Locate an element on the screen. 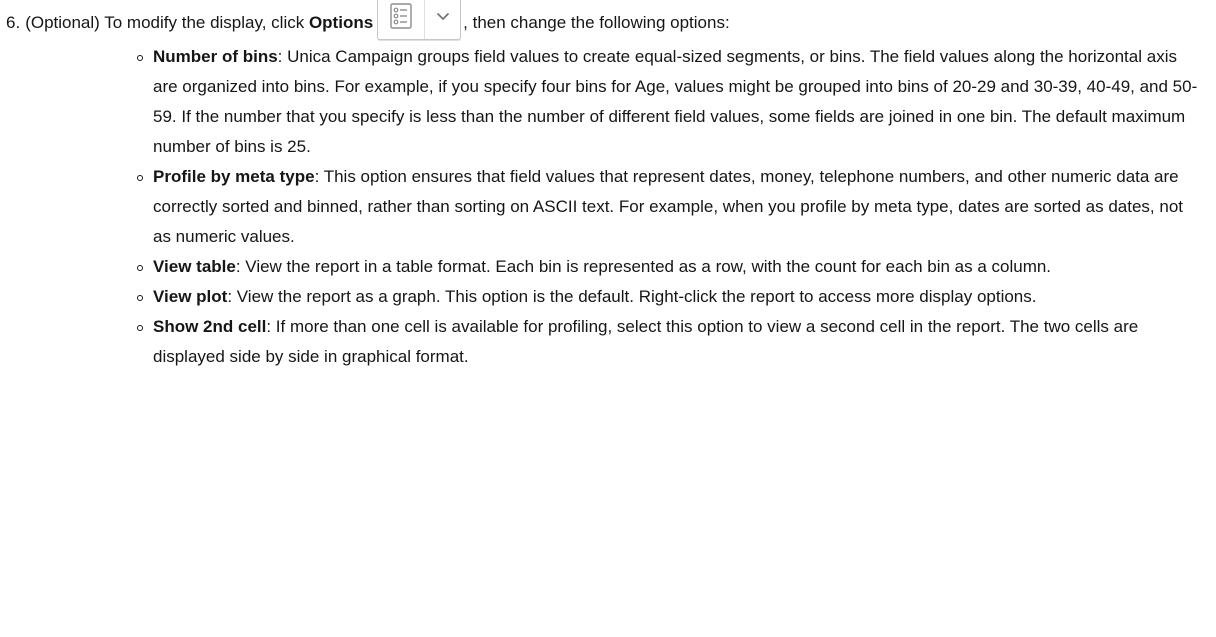  list-options-icon is located at coordinates (402, 19).